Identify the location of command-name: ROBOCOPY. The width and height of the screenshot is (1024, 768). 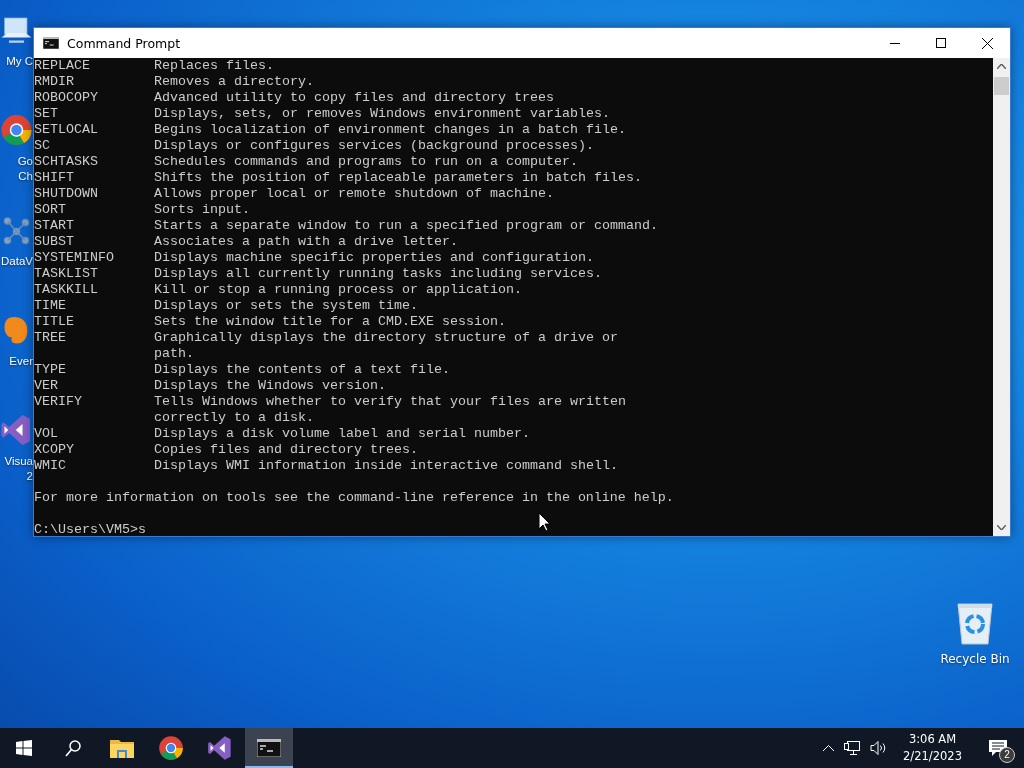
(66, 98).